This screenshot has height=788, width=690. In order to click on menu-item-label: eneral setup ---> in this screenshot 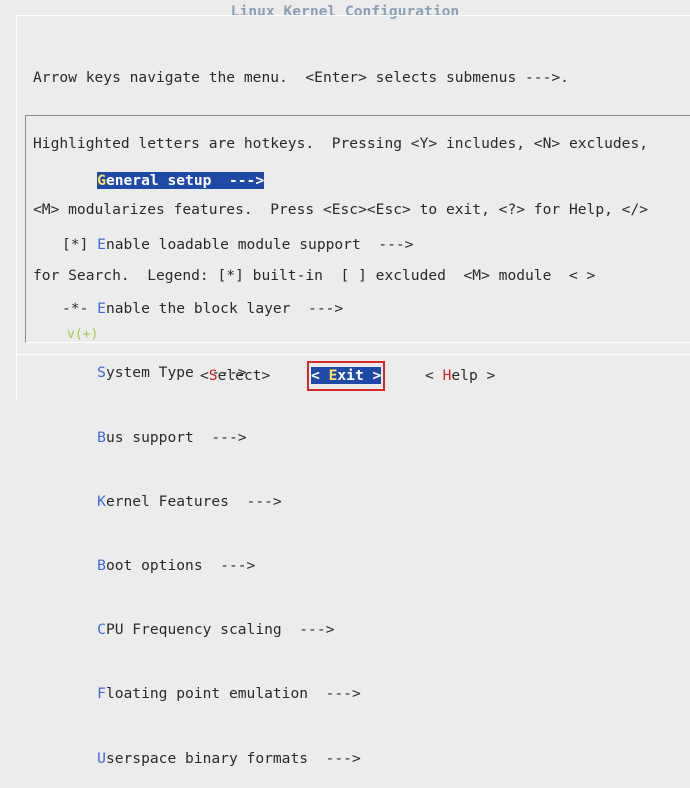, I will do `click(185, 180)`.